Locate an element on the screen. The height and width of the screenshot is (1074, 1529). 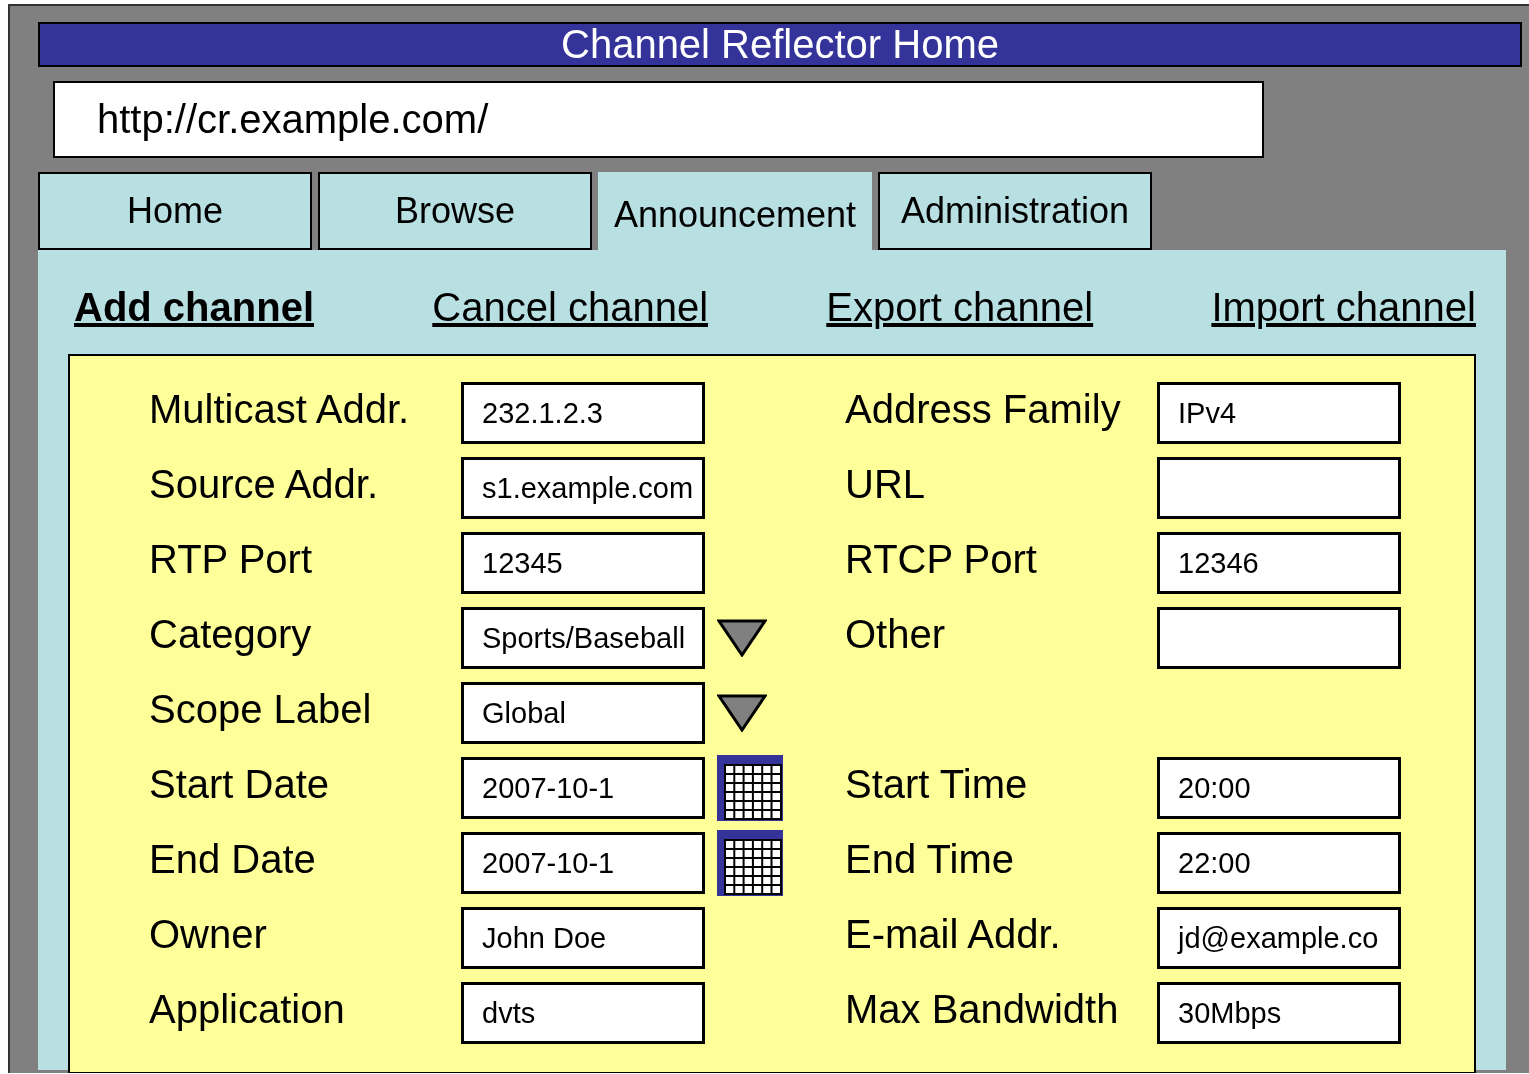
dropdown-field: Sports/Baseball is located at coordinates (583, 638).